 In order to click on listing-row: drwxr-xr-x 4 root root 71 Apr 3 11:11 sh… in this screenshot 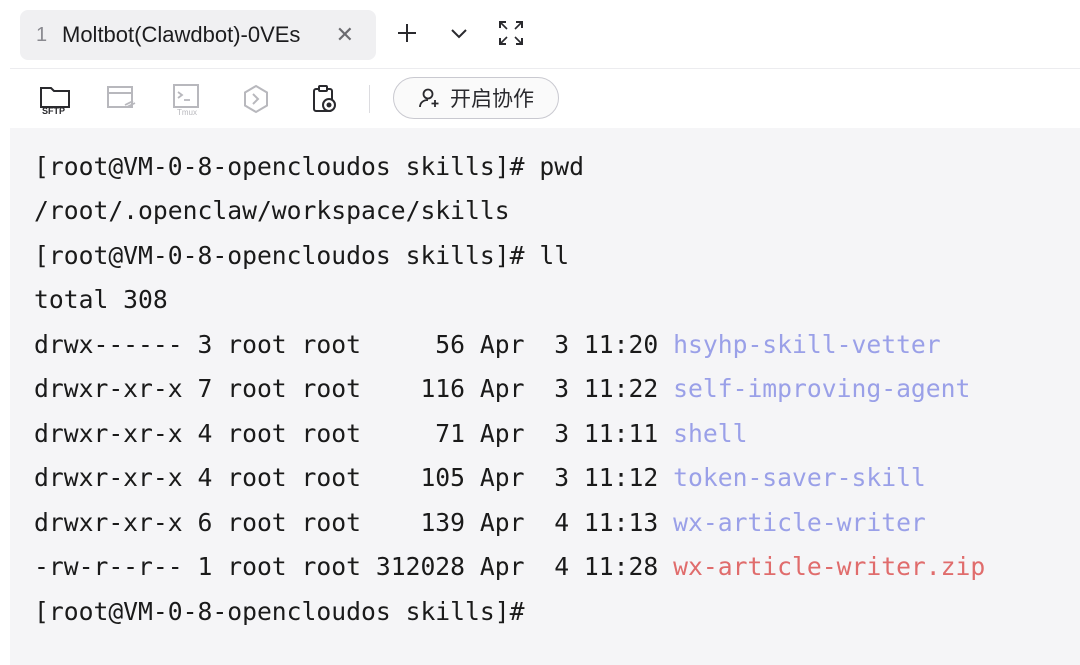, I will do `click(390, 434)`.